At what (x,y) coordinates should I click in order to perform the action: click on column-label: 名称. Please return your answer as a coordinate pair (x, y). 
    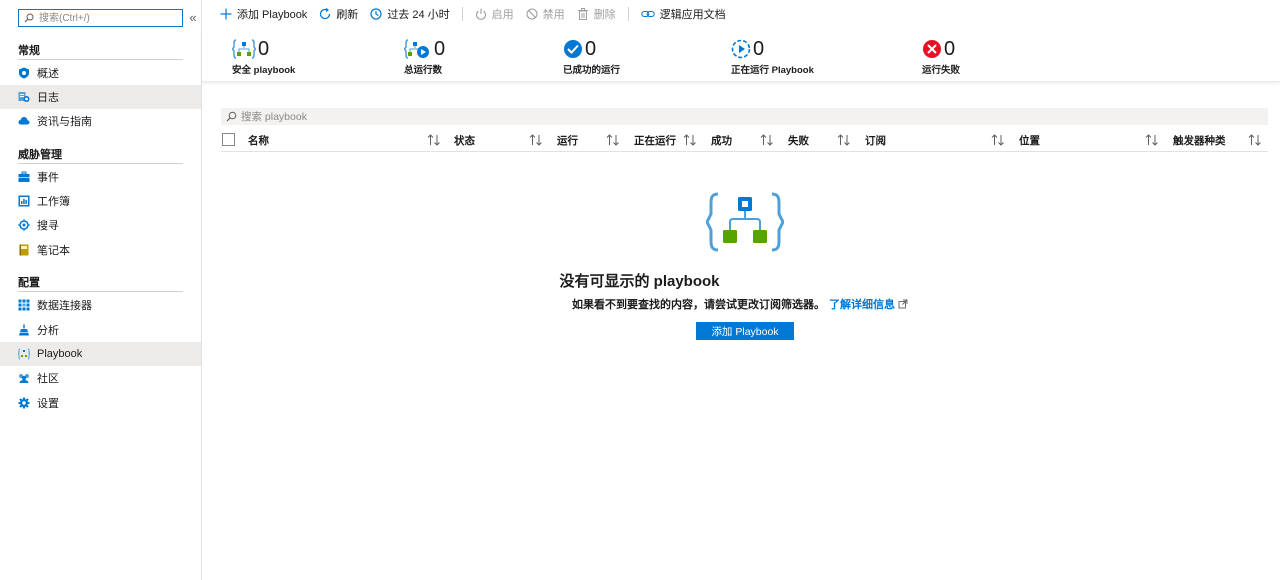
    Looking at the image, I should click on (258, 140).